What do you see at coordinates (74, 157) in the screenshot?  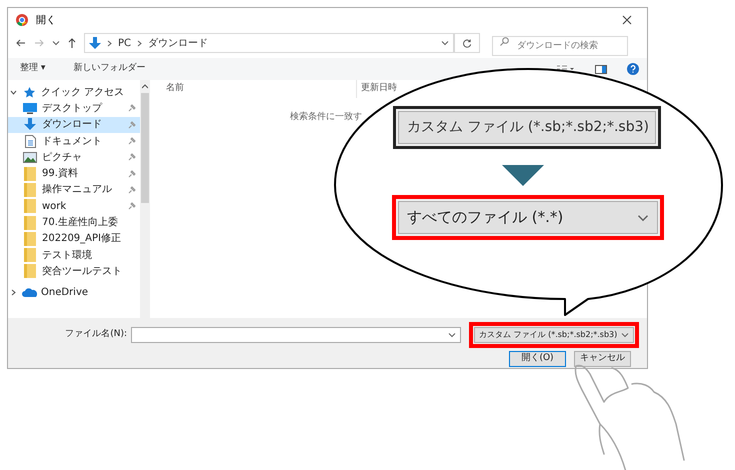 I see `sidebar-item: ピクチャ` at bounding box center [74, 157].